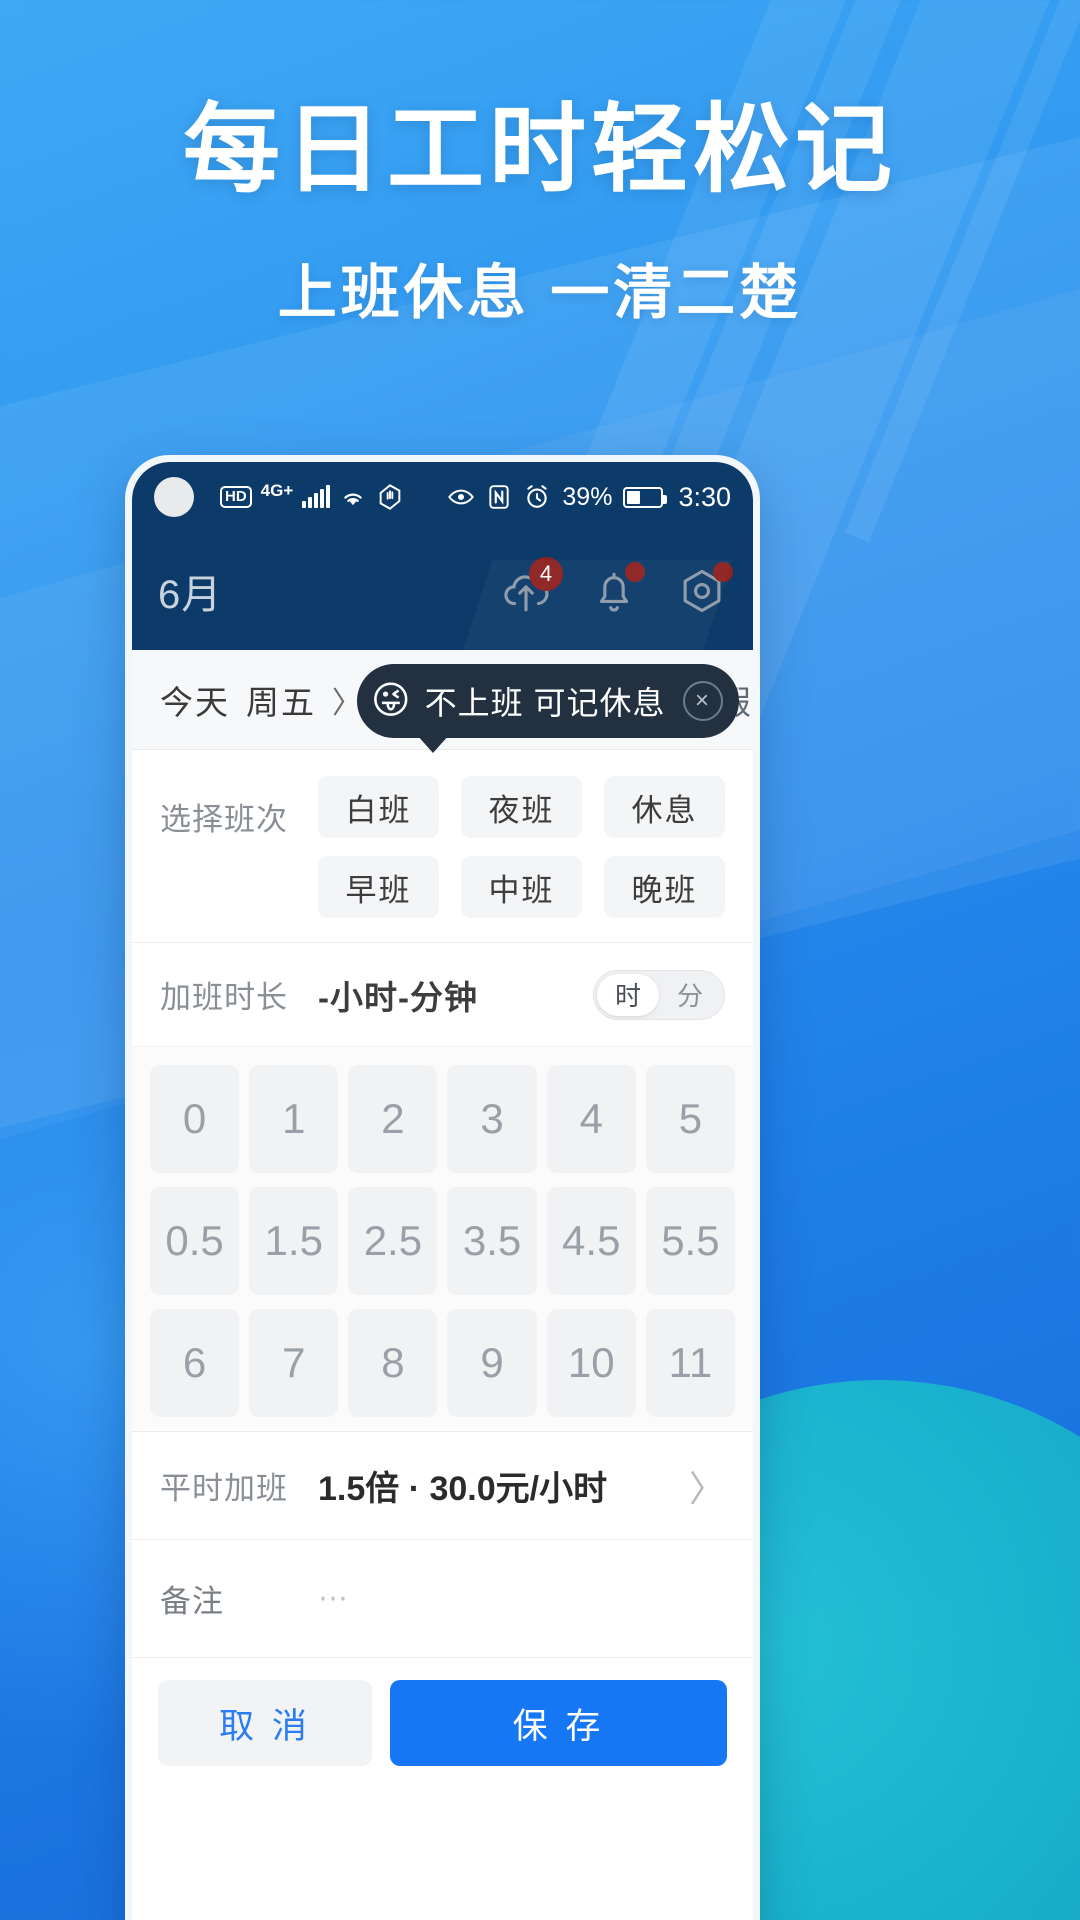  What do you see at coordinates (195, 1119) in the screenshot?
I see `keypad-key: 0` at bounding box center [195, 1119].